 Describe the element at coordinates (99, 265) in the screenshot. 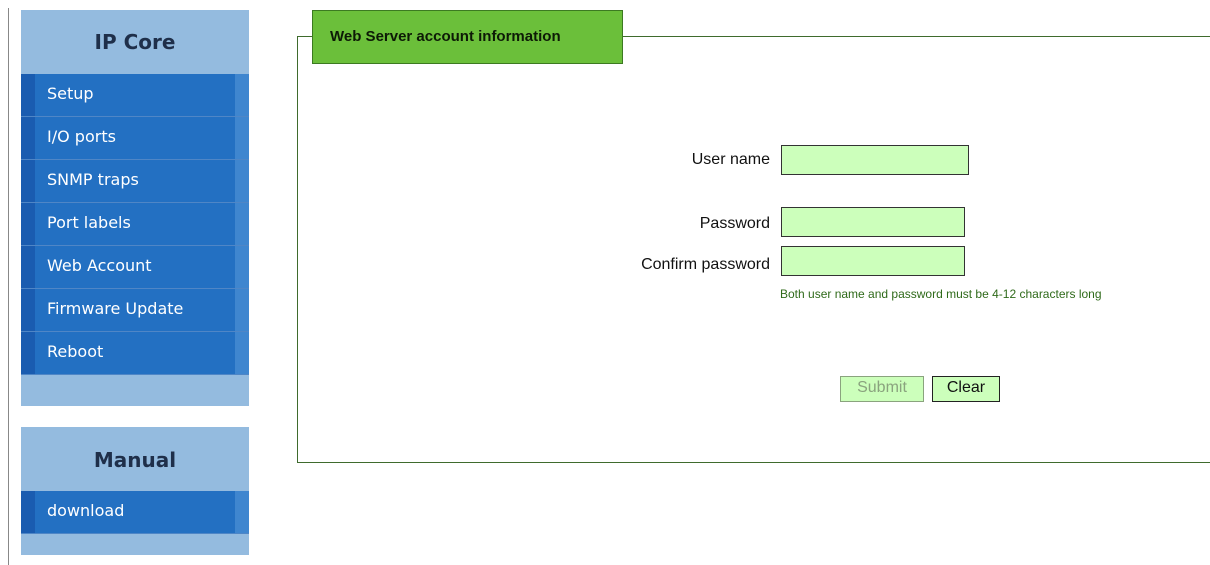

I see `menu-item-label: Web Account` at that location.